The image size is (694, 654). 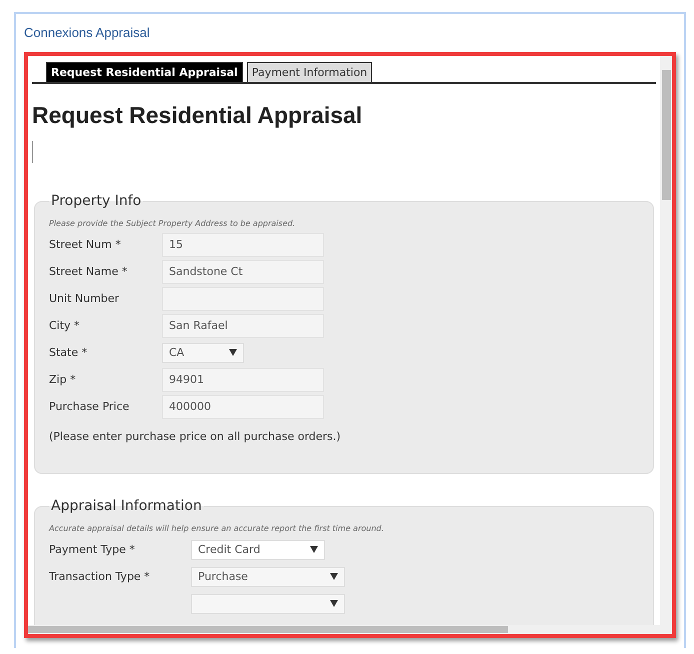 What do you see at coordinates (68, 352) in the screenshot?
I see `field-label: State *` at bounding box center [68, 352].